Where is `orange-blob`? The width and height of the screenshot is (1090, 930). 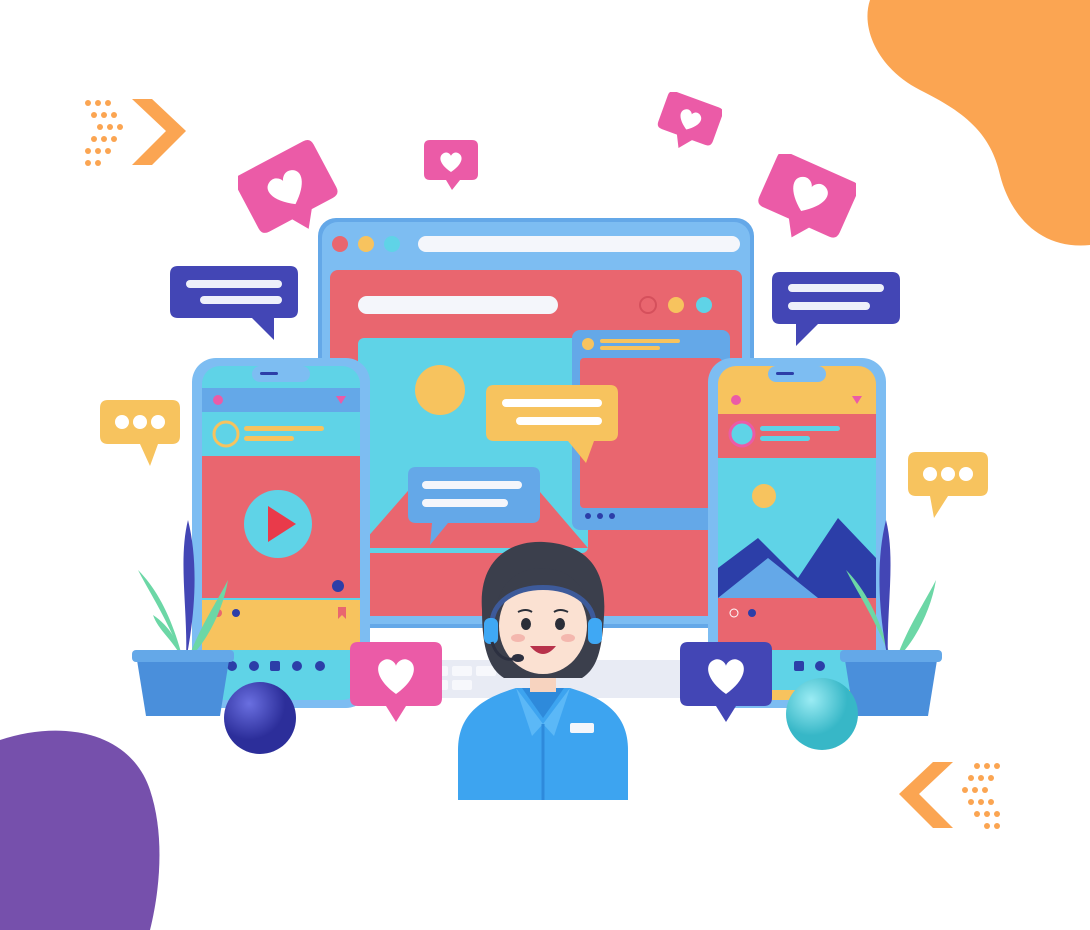
orange-blob is located at coordinates (978, 123).